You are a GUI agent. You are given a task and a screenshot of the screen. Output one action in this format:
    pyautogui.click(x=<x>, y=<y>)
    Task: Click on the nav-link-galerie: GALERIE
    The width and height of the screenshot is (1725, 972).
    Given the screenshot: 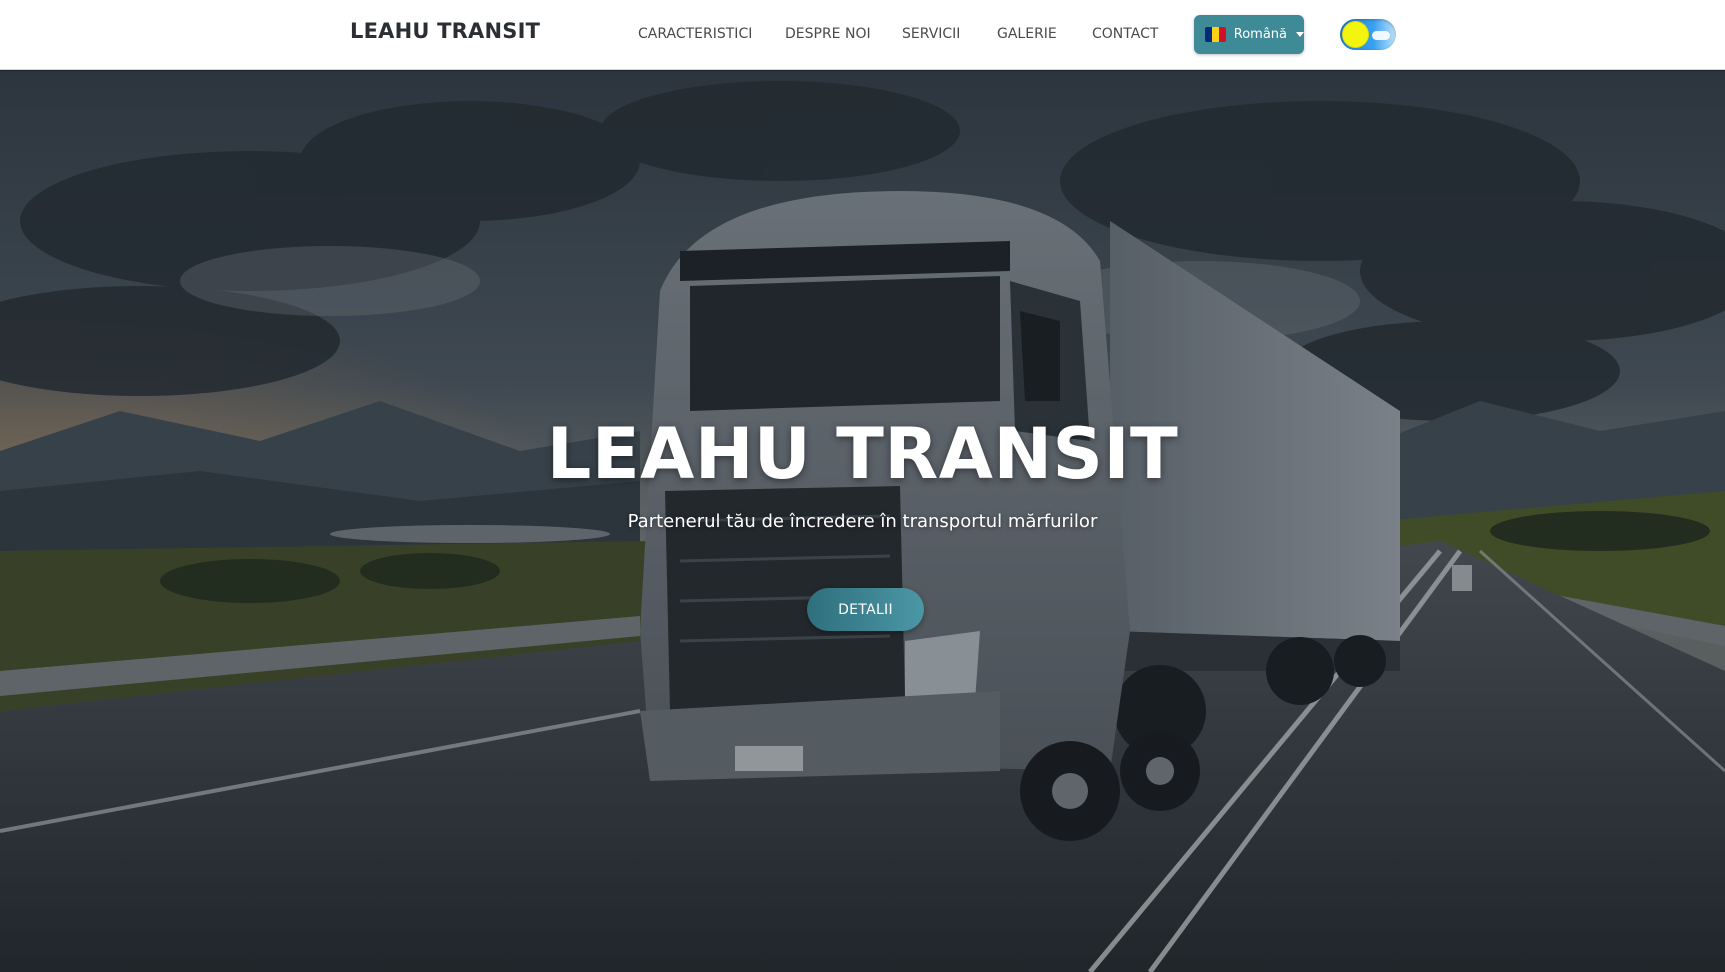 What is the action you would take?
    pyautogui.click(x=1027, y=34)
    